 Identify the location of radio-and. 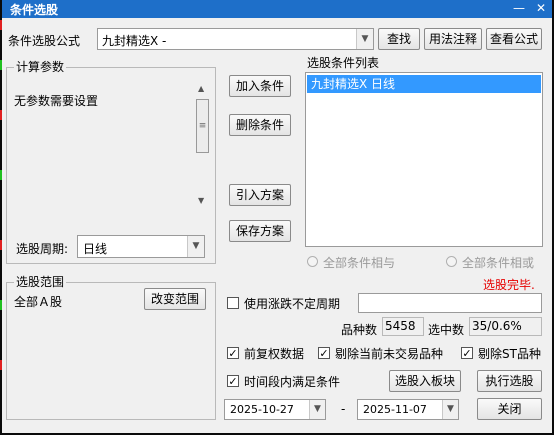
(312, 261).